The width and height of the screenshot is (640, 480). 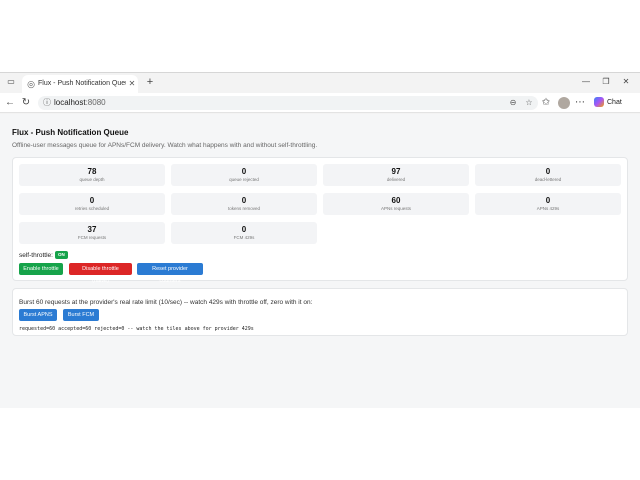 I want to click on stat-tile-queue-rejected: 0 queue rejected, so click(x=244, y=175).